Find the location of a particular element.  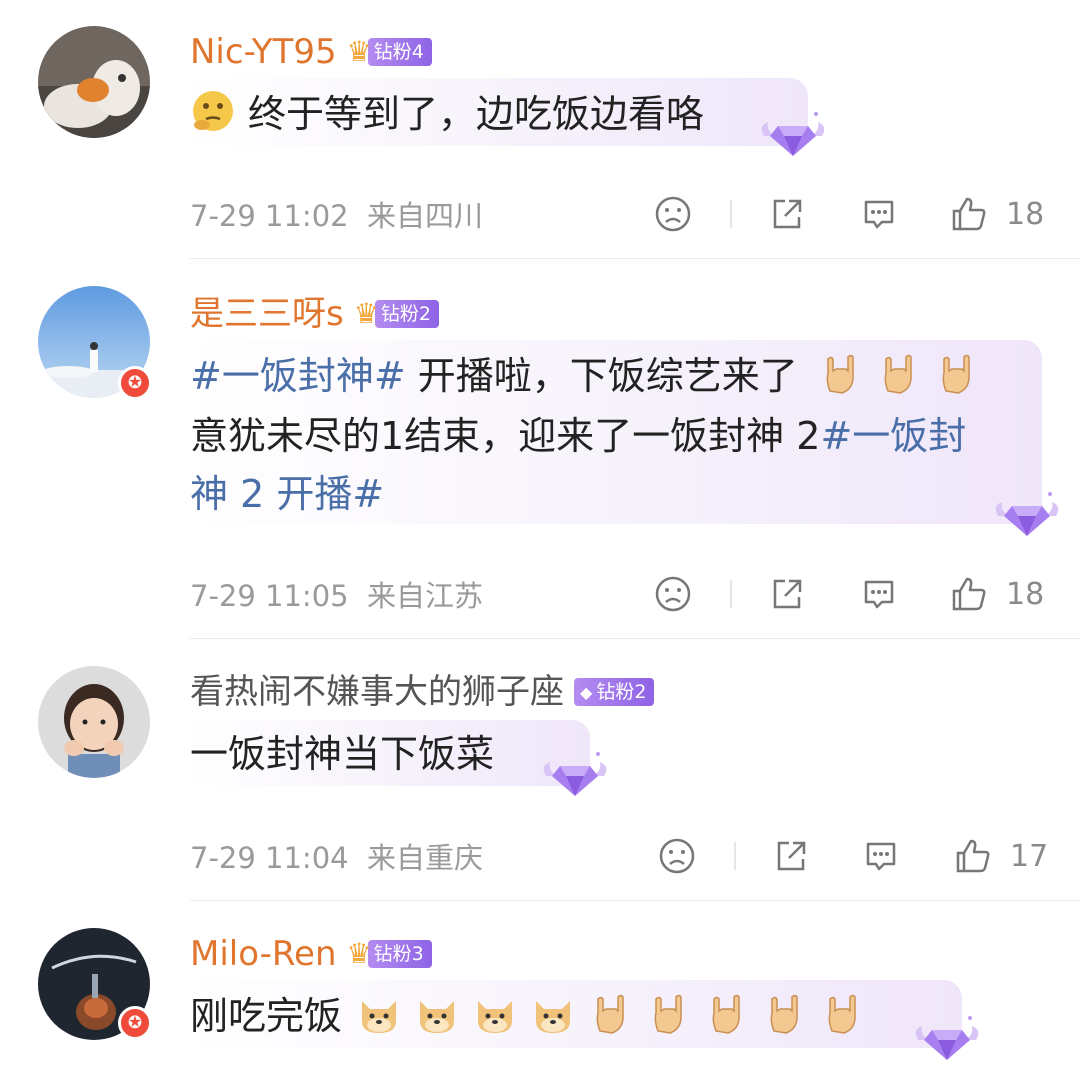

fan-badge-text: 钻粉2 is located at coordinates (621, 692).